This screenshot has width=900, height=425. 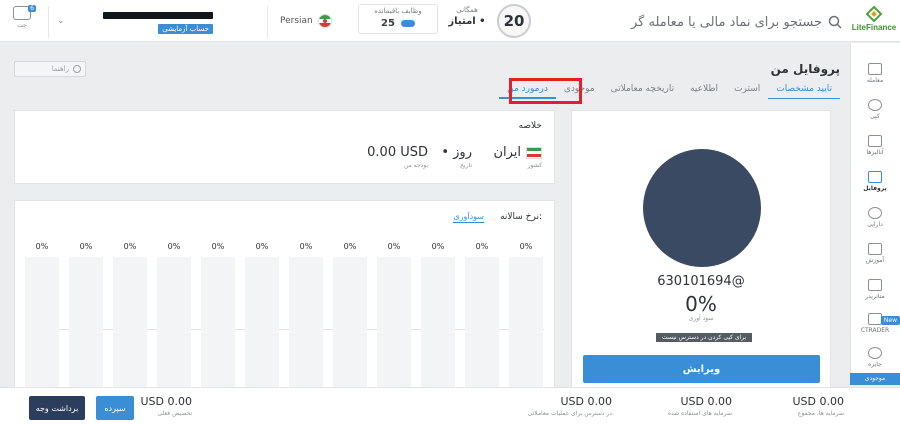 What do you see at coordinates (388, 23) in the screenshot?
I see `tasks-count: 25` at bounding box center [388, 23].